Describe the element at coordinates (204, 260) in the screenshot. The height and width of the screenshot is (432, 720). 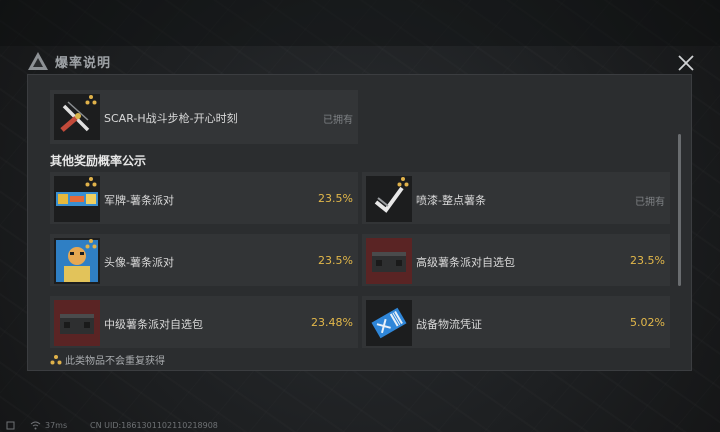
I see `reward-card: 头像-薯条派对 23.5%` at that location.